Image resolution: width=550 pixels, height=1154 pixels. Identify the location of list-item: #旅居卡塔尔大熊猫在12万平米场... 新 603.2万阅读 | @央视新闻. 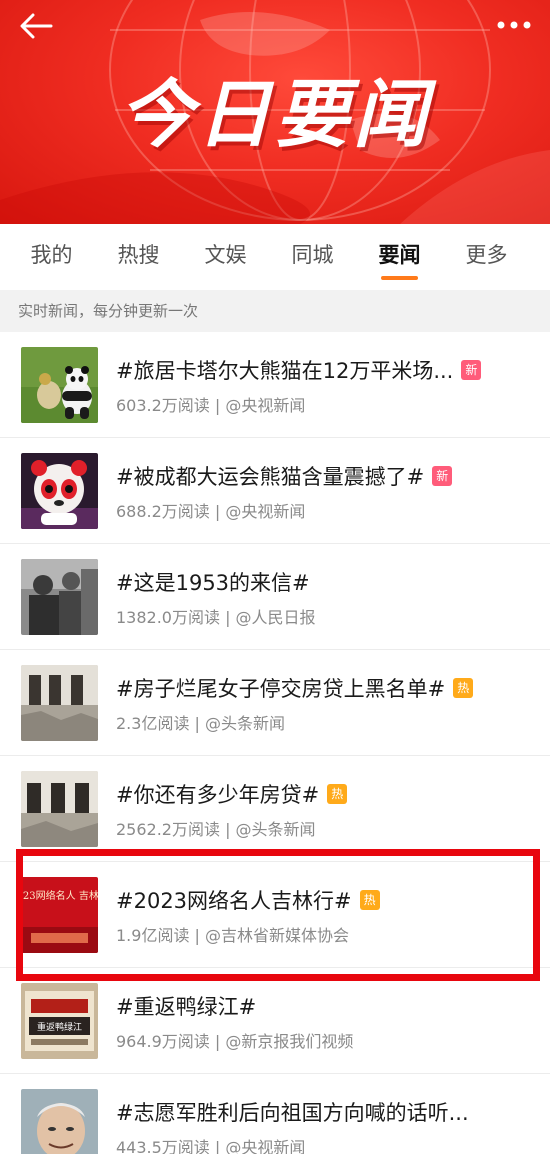
(275, 385).